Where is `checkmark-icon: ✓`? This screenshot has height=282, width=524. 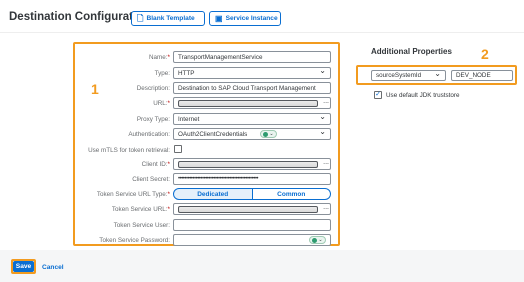 checkmark-icon: ✓ is located at coordinates (378, 94).